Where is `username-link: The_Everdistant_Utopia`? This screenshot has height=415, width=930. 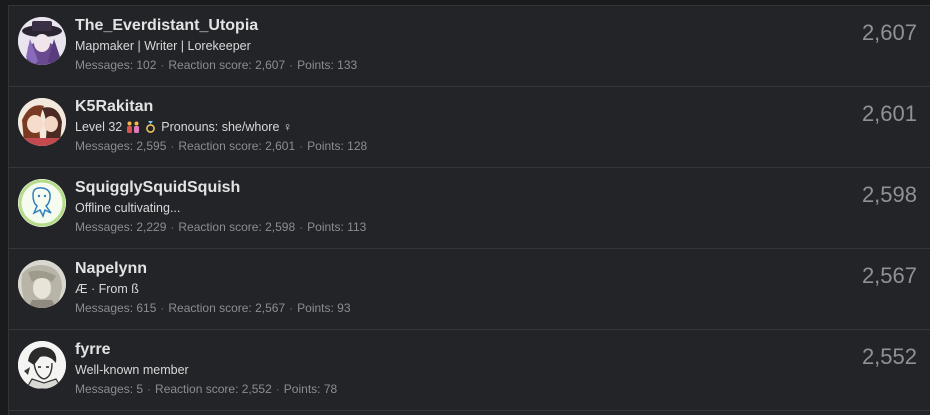
username-link: The_Everdistant_Utopia is located at coordinates (443, 26).